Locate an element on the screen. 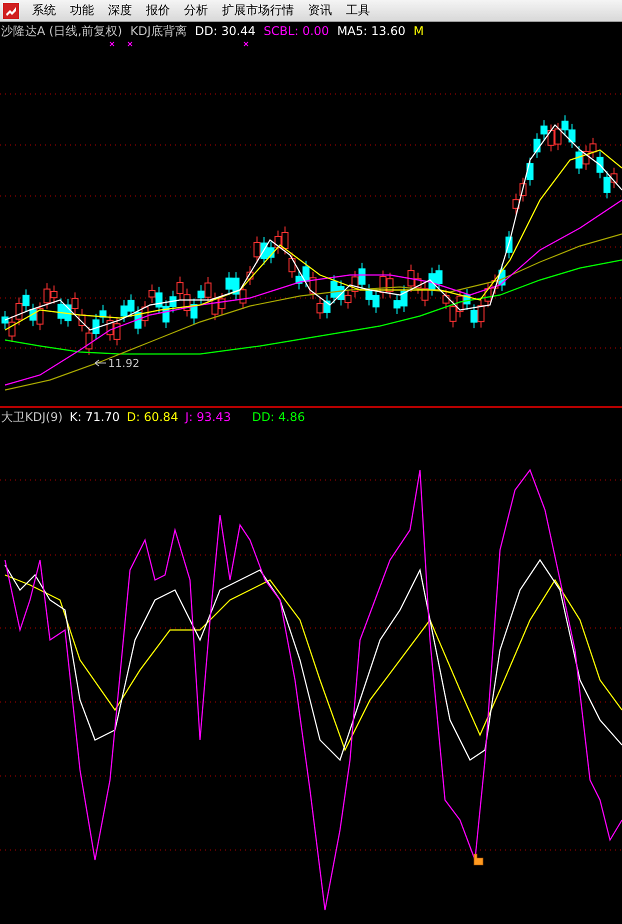 The height and width of the screenshot is (924, 622). legend-label: SCBL: 0.00 is located at coordinates (297, 31).